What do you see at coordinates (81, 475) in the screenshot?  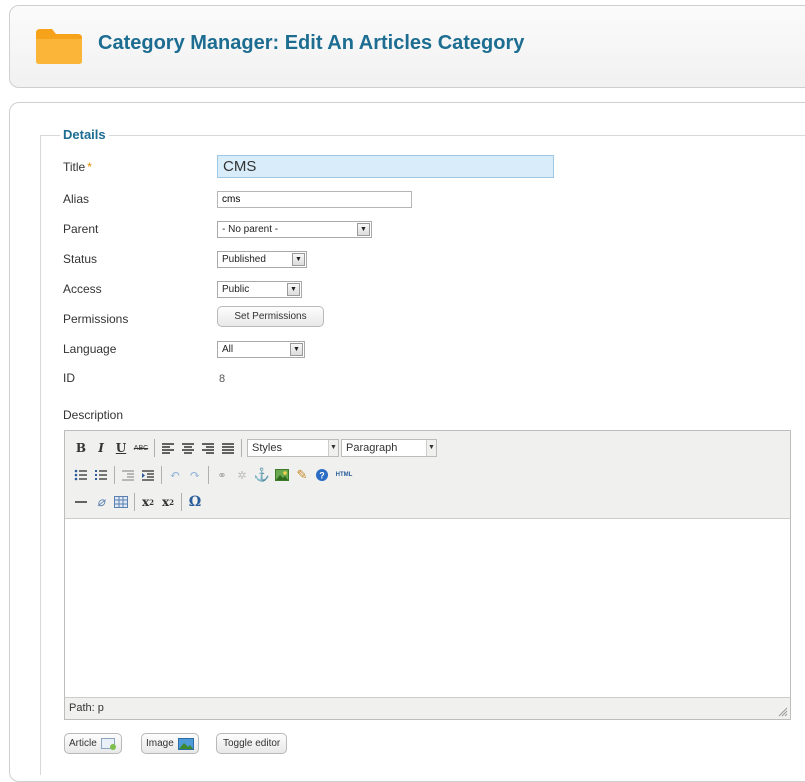 I see `bullet-list-icon` at bounding box center [81, 475].